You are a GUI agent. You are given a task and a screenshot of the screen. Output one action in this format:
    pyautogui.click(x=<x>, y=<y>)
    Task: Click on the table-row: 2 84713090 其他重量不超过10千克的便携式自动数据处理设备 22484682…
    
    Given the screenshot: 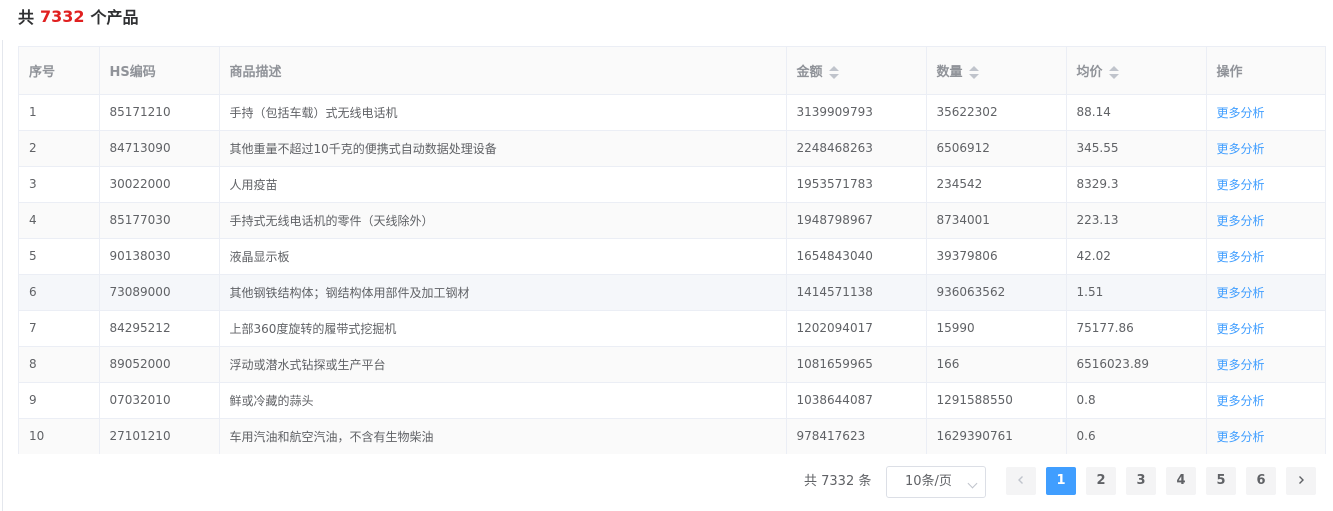 What is the action you would take?
    pyautogui.click(x=672, y=148)
    